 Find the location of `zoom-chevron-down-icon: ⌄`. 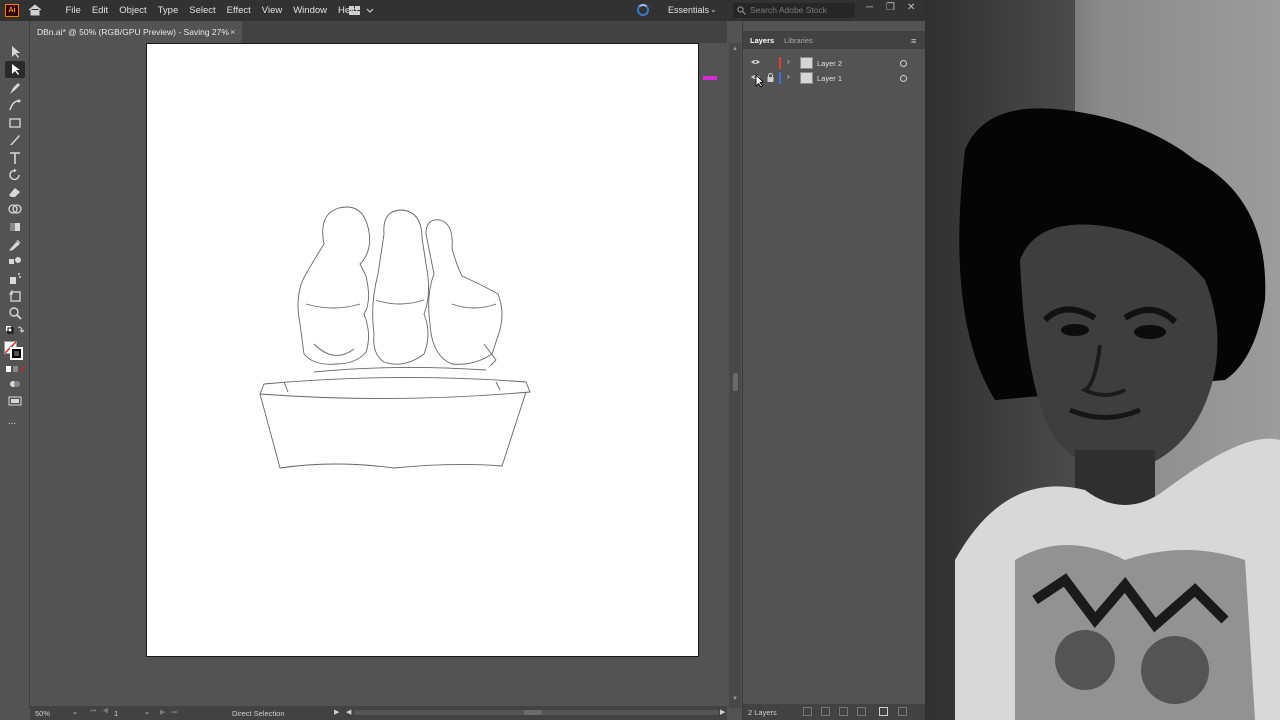

zoom-chevron-down-icon: ⌄ is located at coordinates (75, 712).